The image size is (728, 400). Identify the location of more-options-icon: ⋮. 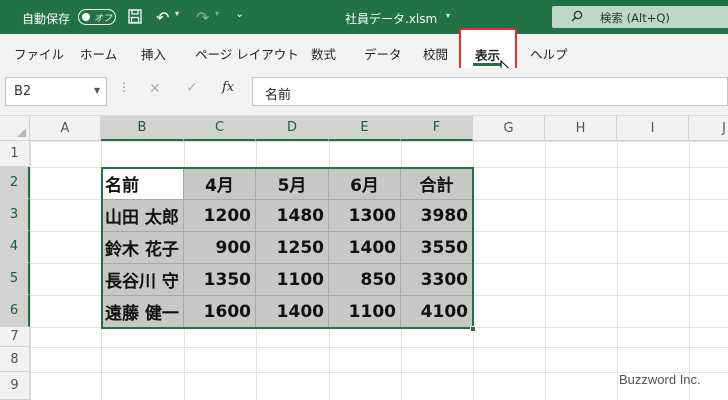
(124, 87).